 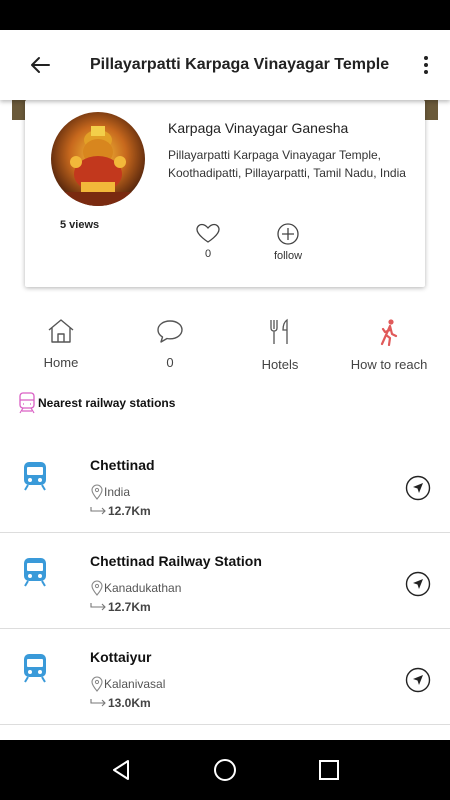 I want to click on more-options-button, so click(x=426, y=65).